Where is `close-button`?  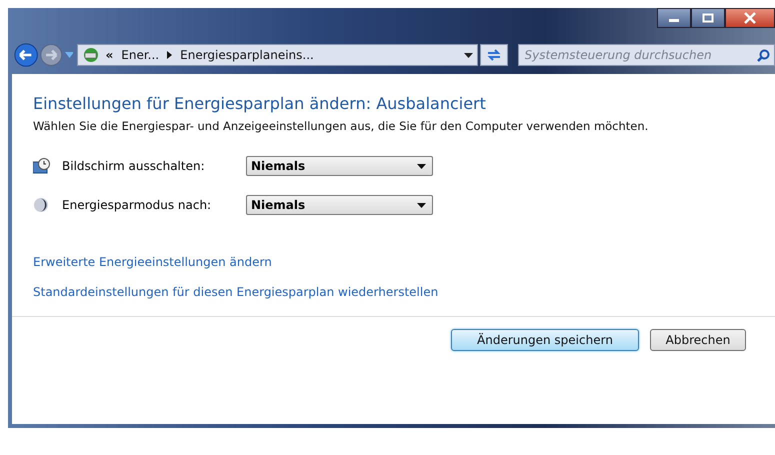 close-button is located at coordinates (750, 18).